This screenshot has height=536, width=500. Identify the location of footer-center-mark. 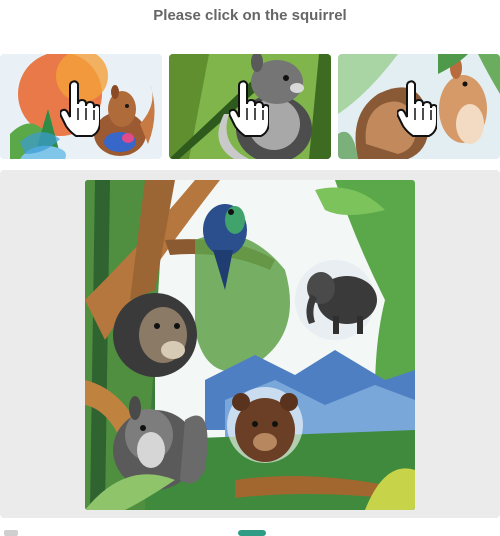
(252, 533).